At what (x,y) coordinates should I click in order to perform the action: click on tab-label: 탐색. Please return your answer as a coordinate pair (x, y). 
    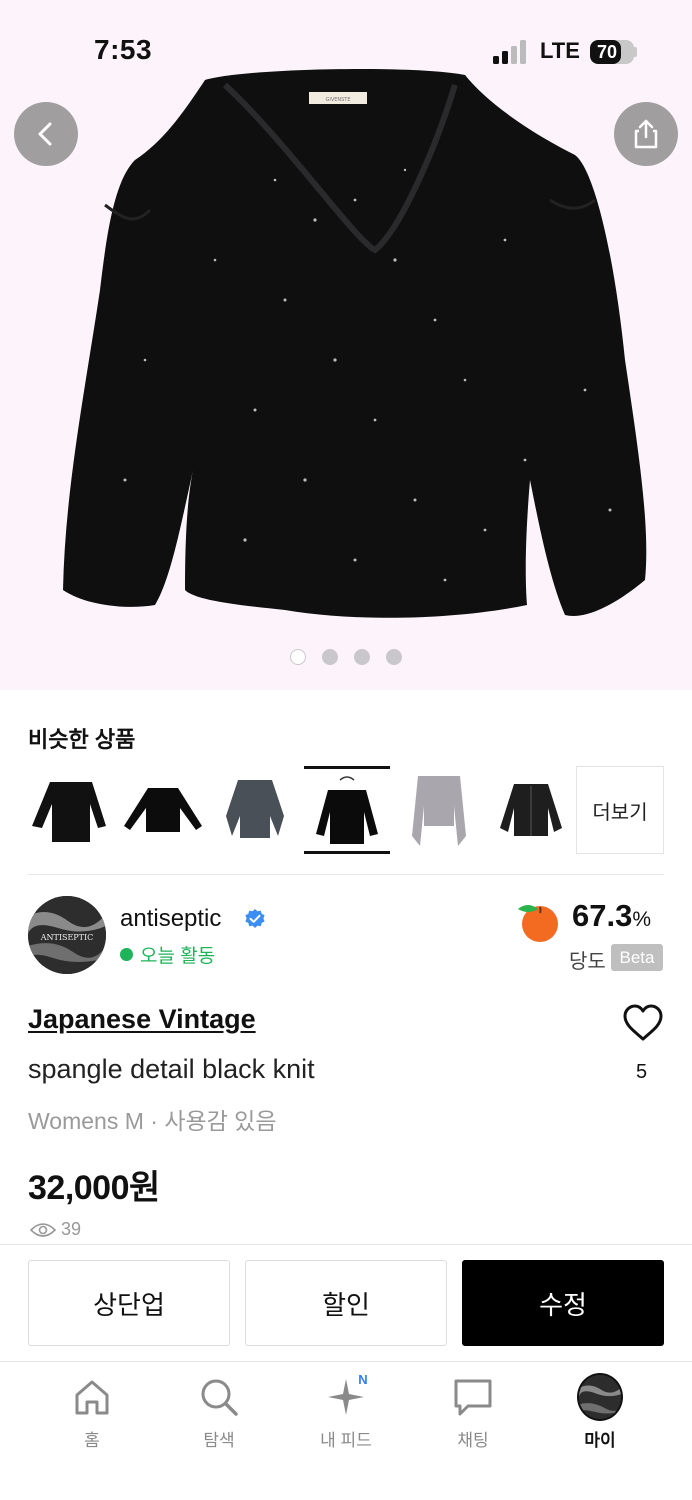
    Looking at the image, I should click on (219, 1440).